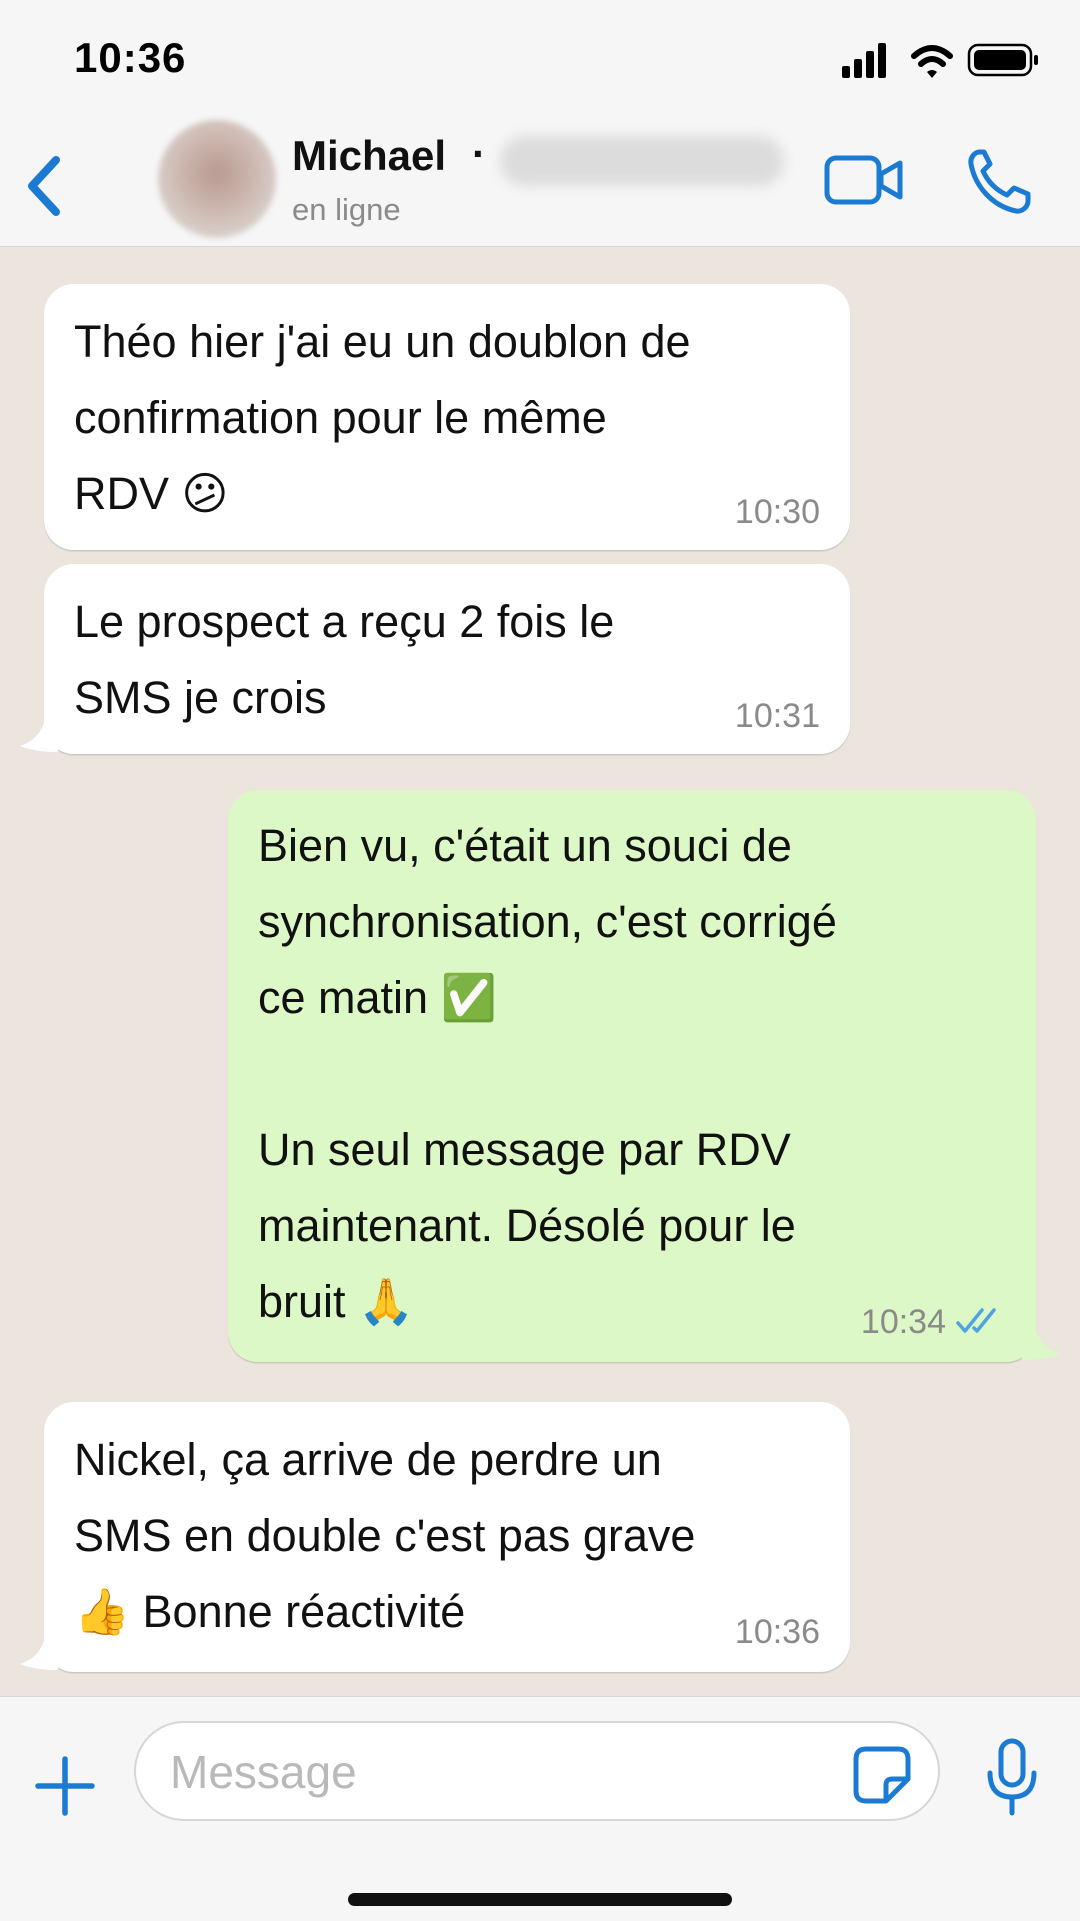  I want to click on message-placeholder: Message, so click(263, 1772).